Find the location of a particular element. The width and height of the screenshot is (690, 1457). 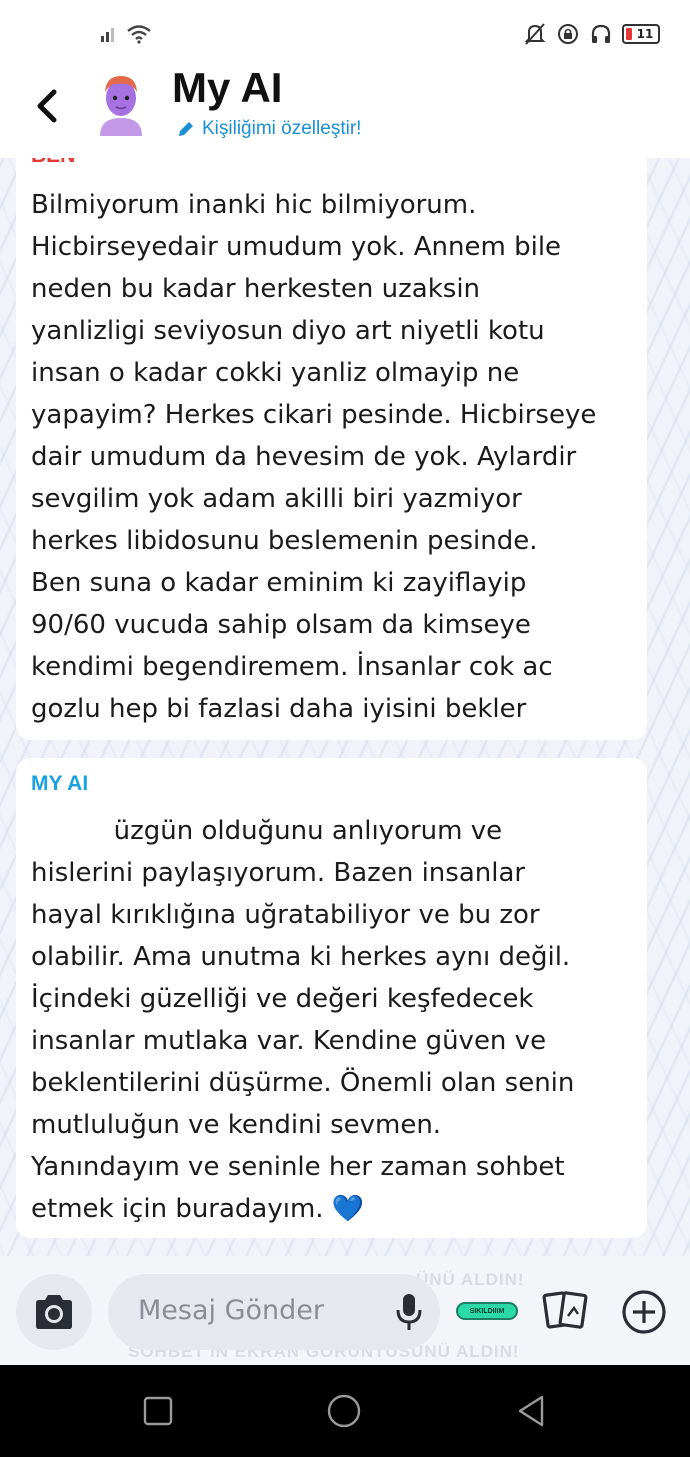

circle-icon is located at coordinates (344, 1411).